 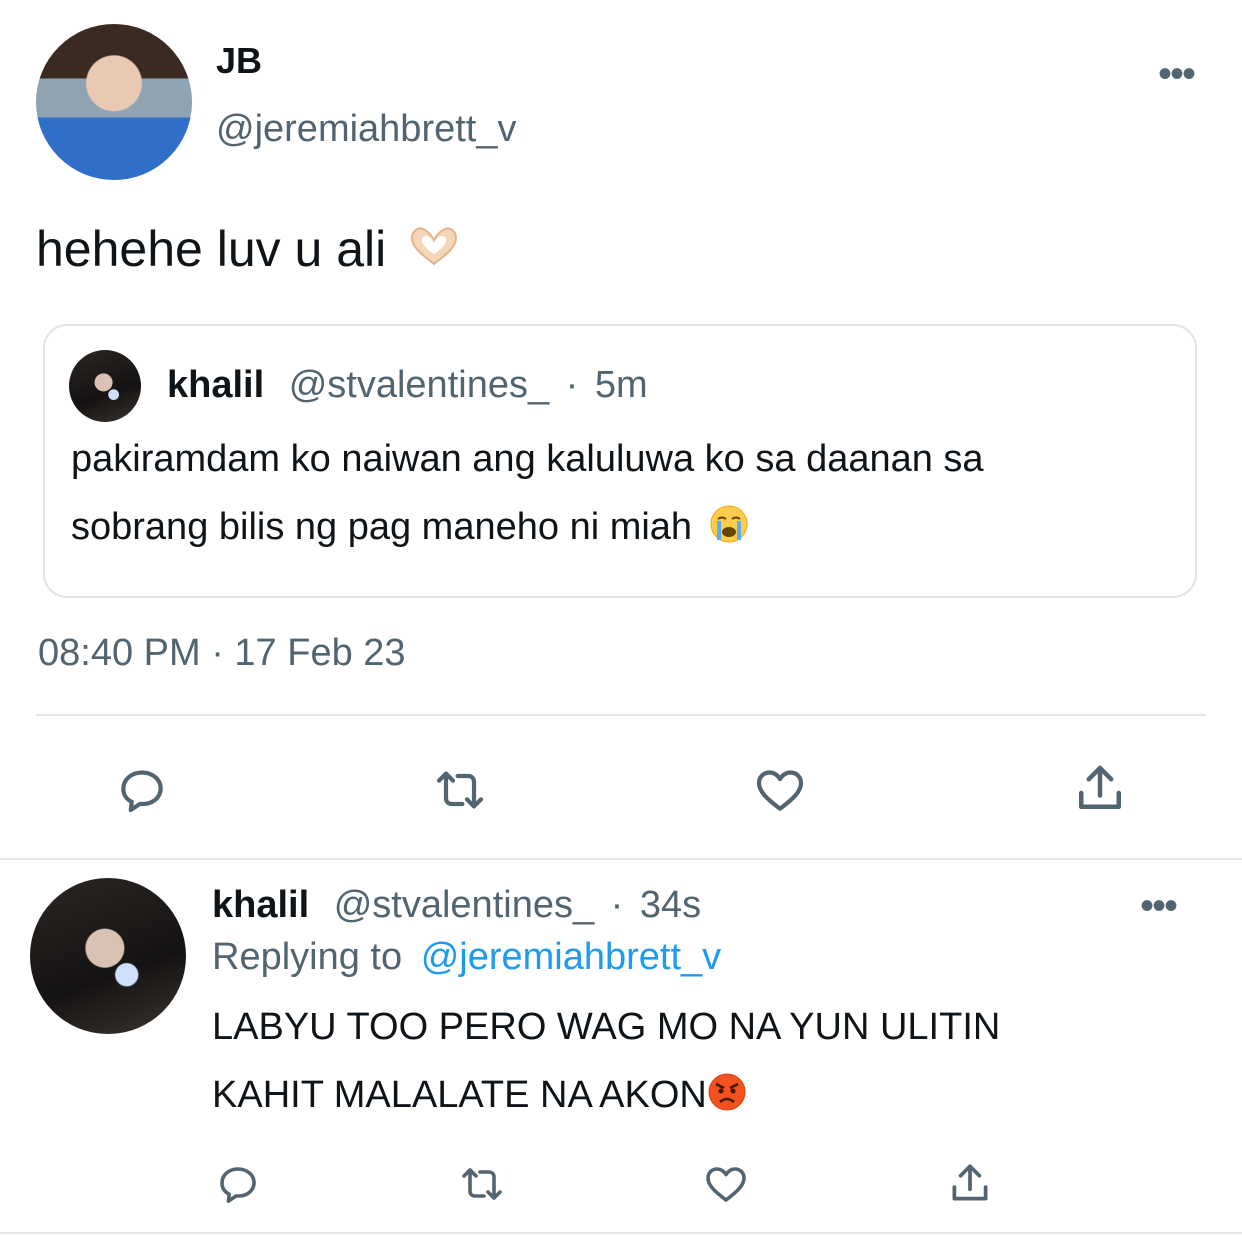 I want to click on reply-line-2: KAHIT MALALATE NA AKON, so click(x=479, y=1097).